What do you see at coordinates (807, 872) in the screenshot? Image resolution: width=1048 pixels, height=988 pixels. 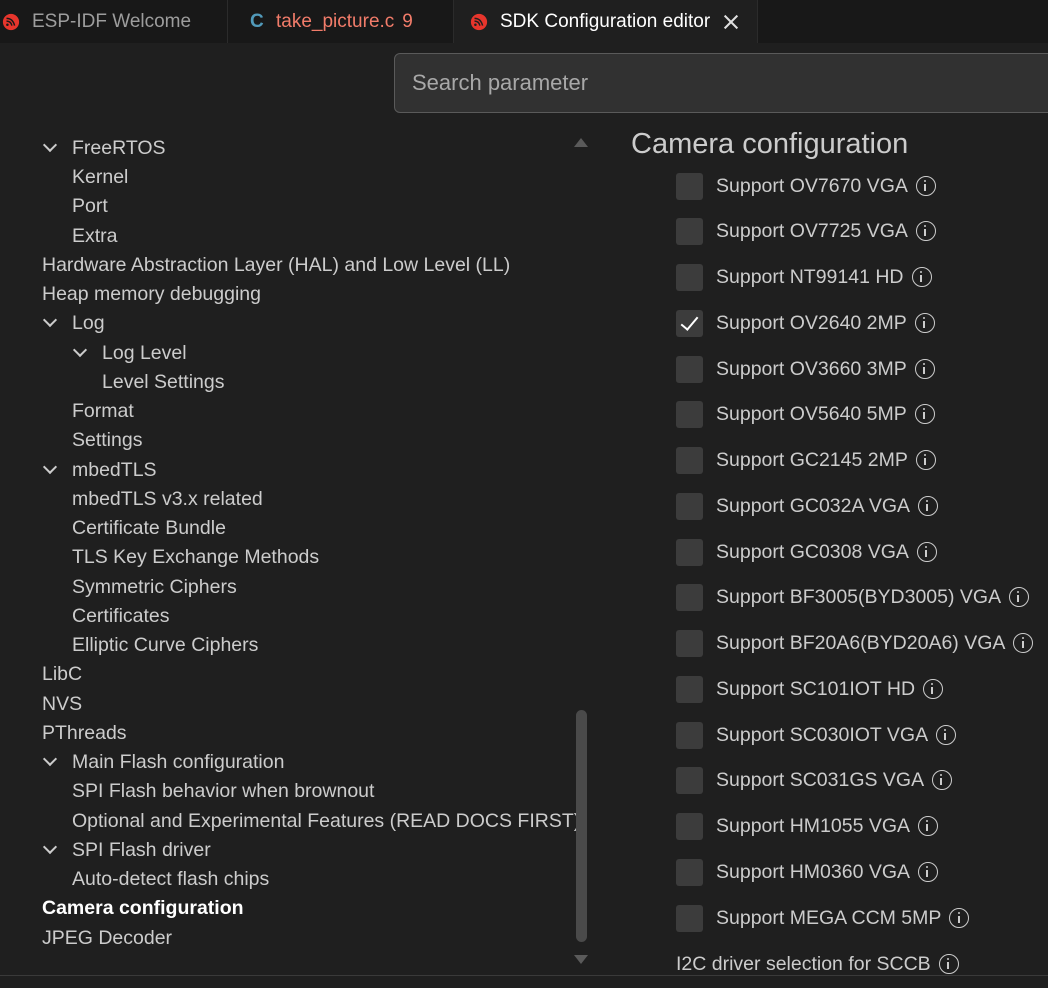 I see `option-hm0360: Support HM0360 VGA` at bounding box center [807, 872].